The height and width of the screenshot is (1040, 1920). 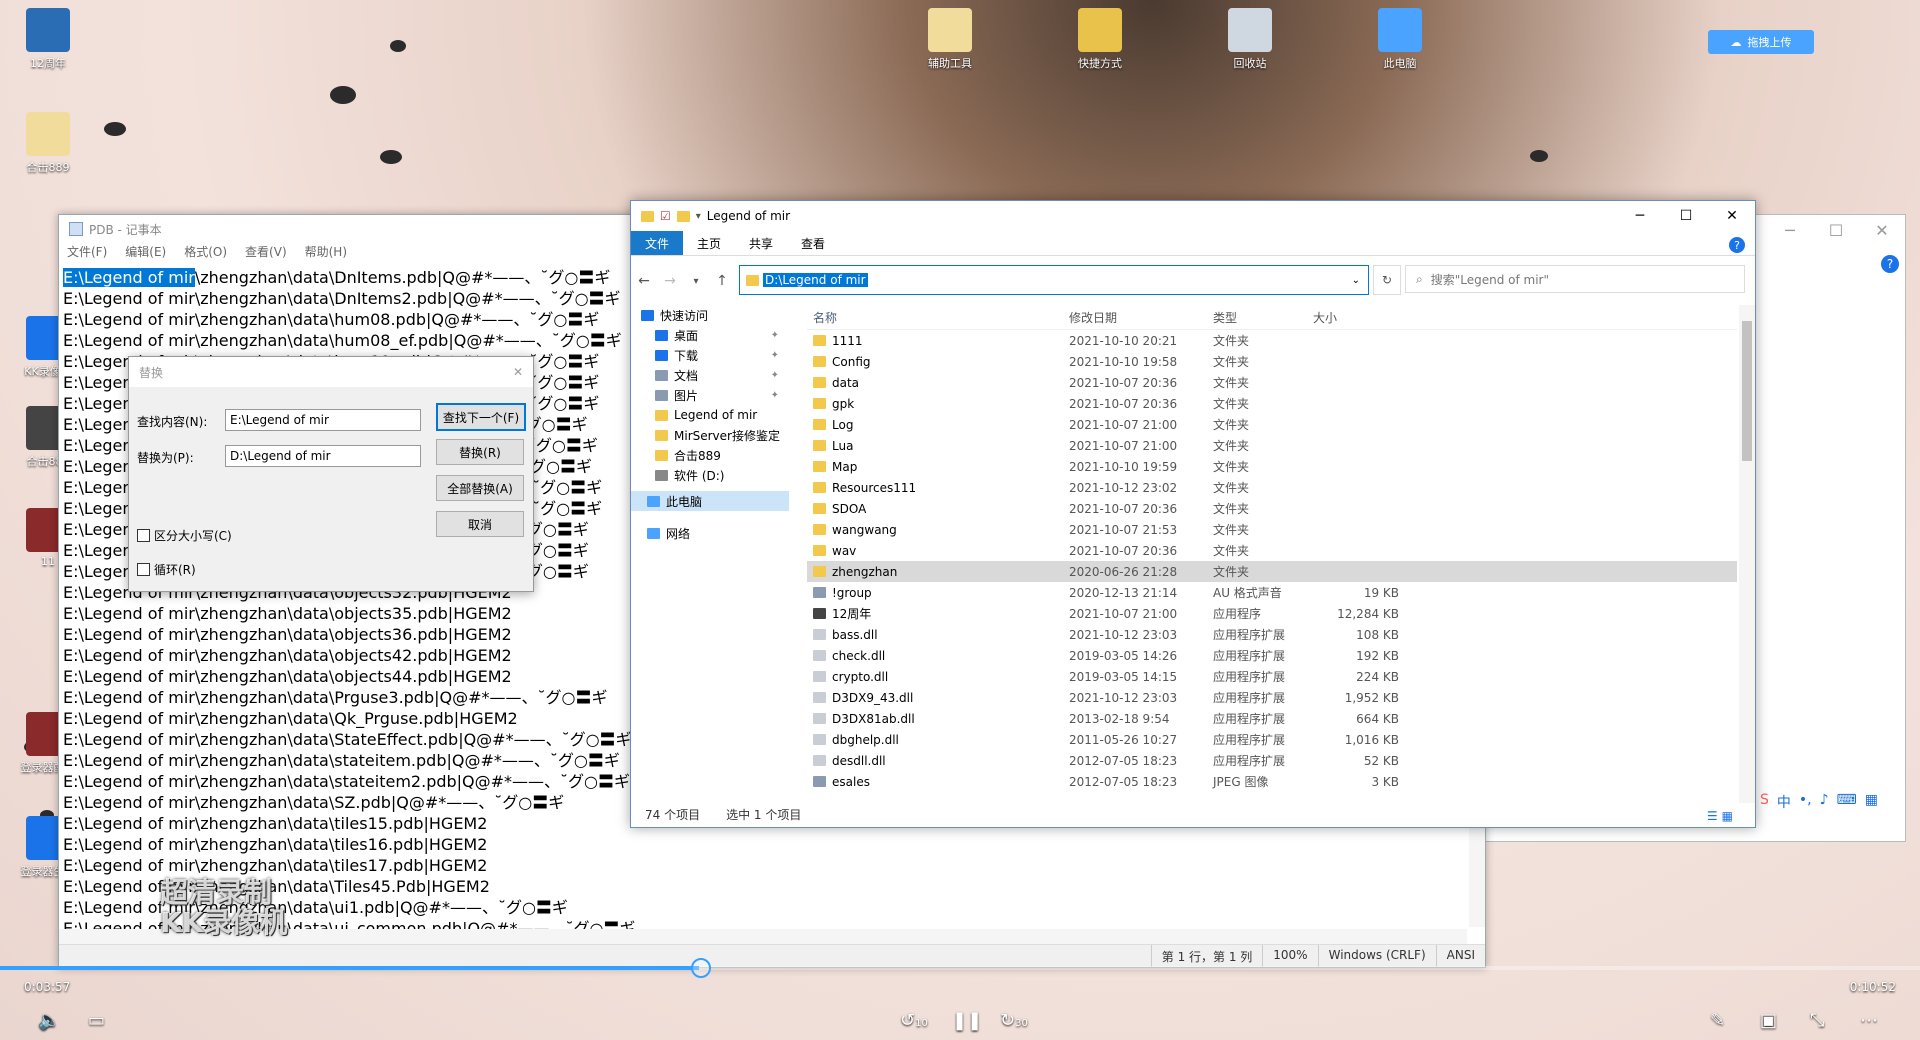 What do you see at coordinates (1141, 317) in the screenshot?
I see `column-header: 修改日期` at bounding box center [1141, 317].